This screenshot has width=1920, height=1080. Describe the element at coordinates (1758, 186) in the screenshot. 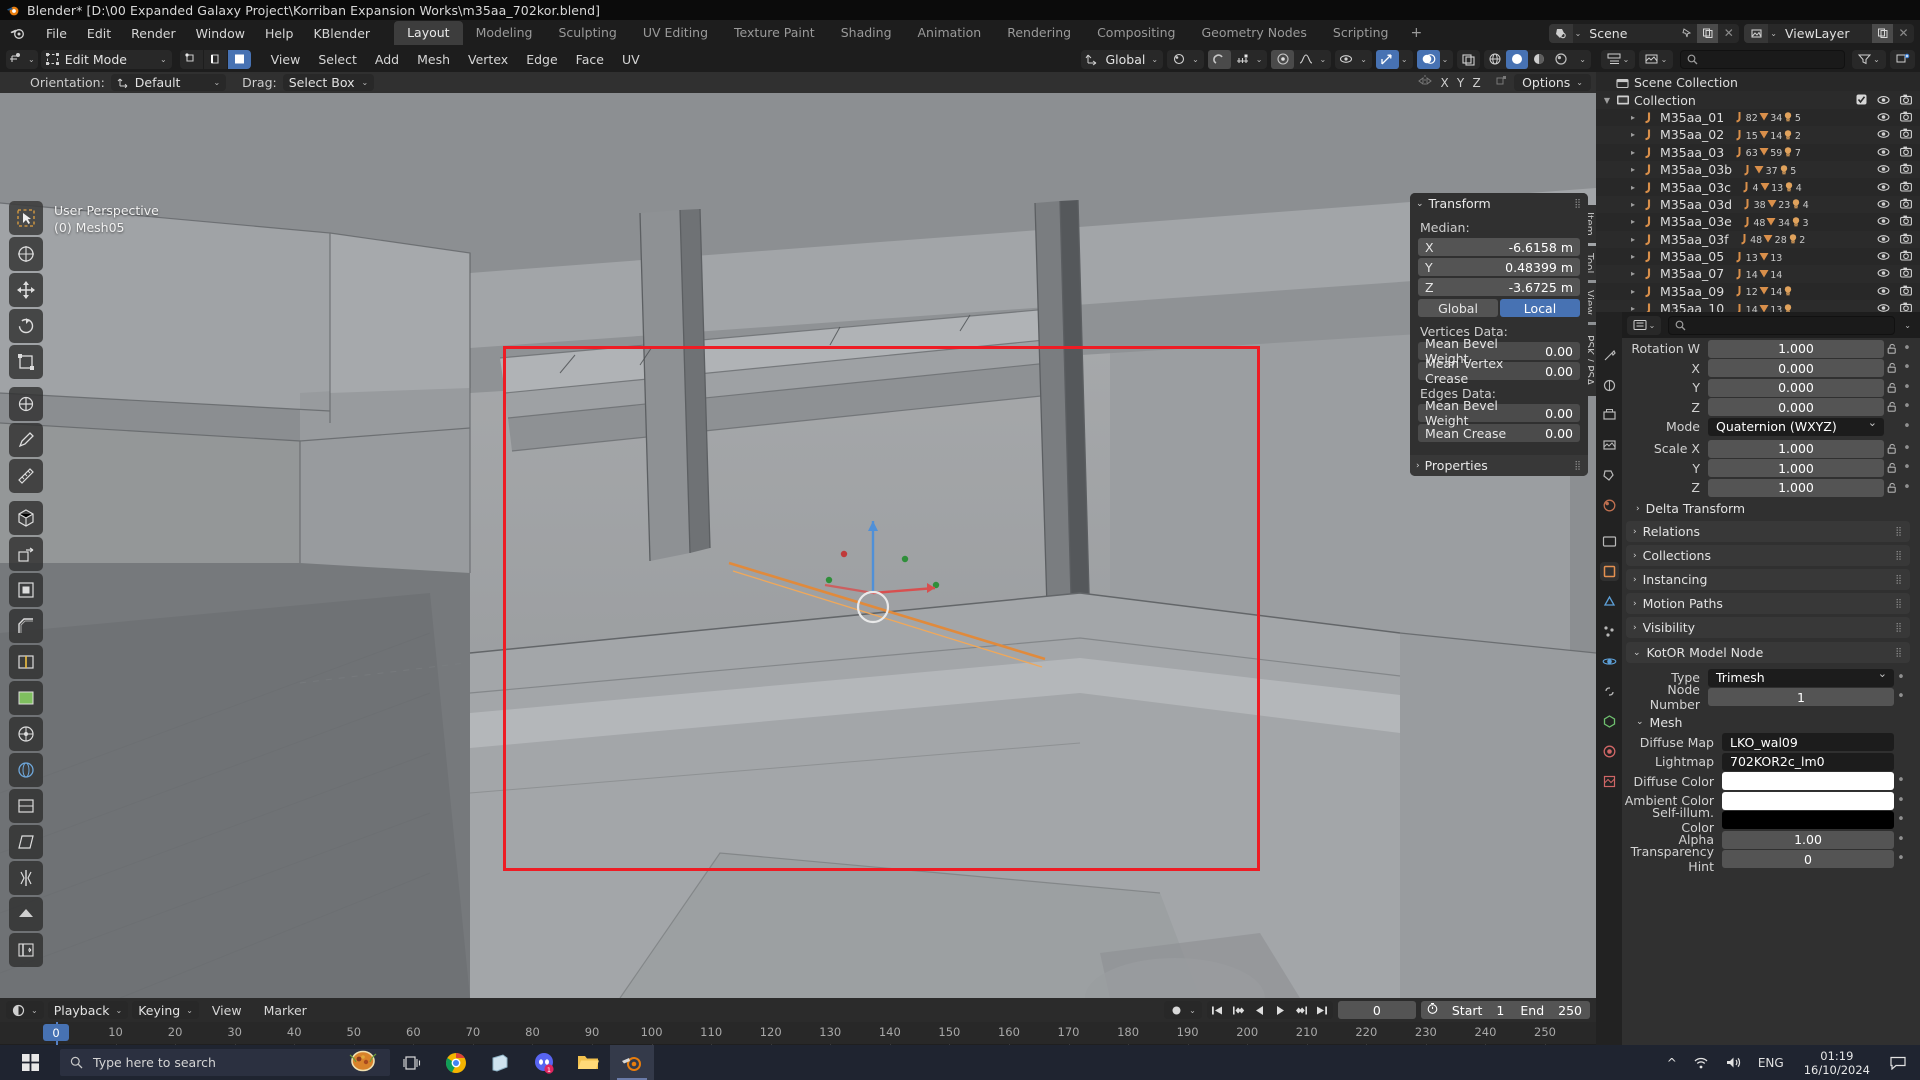

I see `outliner-row-object: ▸ M35aa_03c 4 13 4` at that location.